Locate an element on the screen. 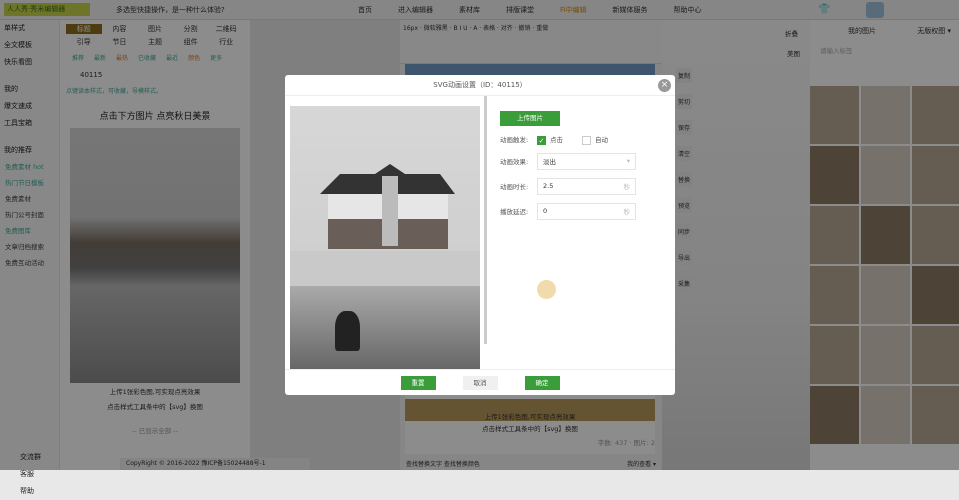 This screenshot has height=500, width=959. help-link: 帮助 is located at coordinates (24, 491).